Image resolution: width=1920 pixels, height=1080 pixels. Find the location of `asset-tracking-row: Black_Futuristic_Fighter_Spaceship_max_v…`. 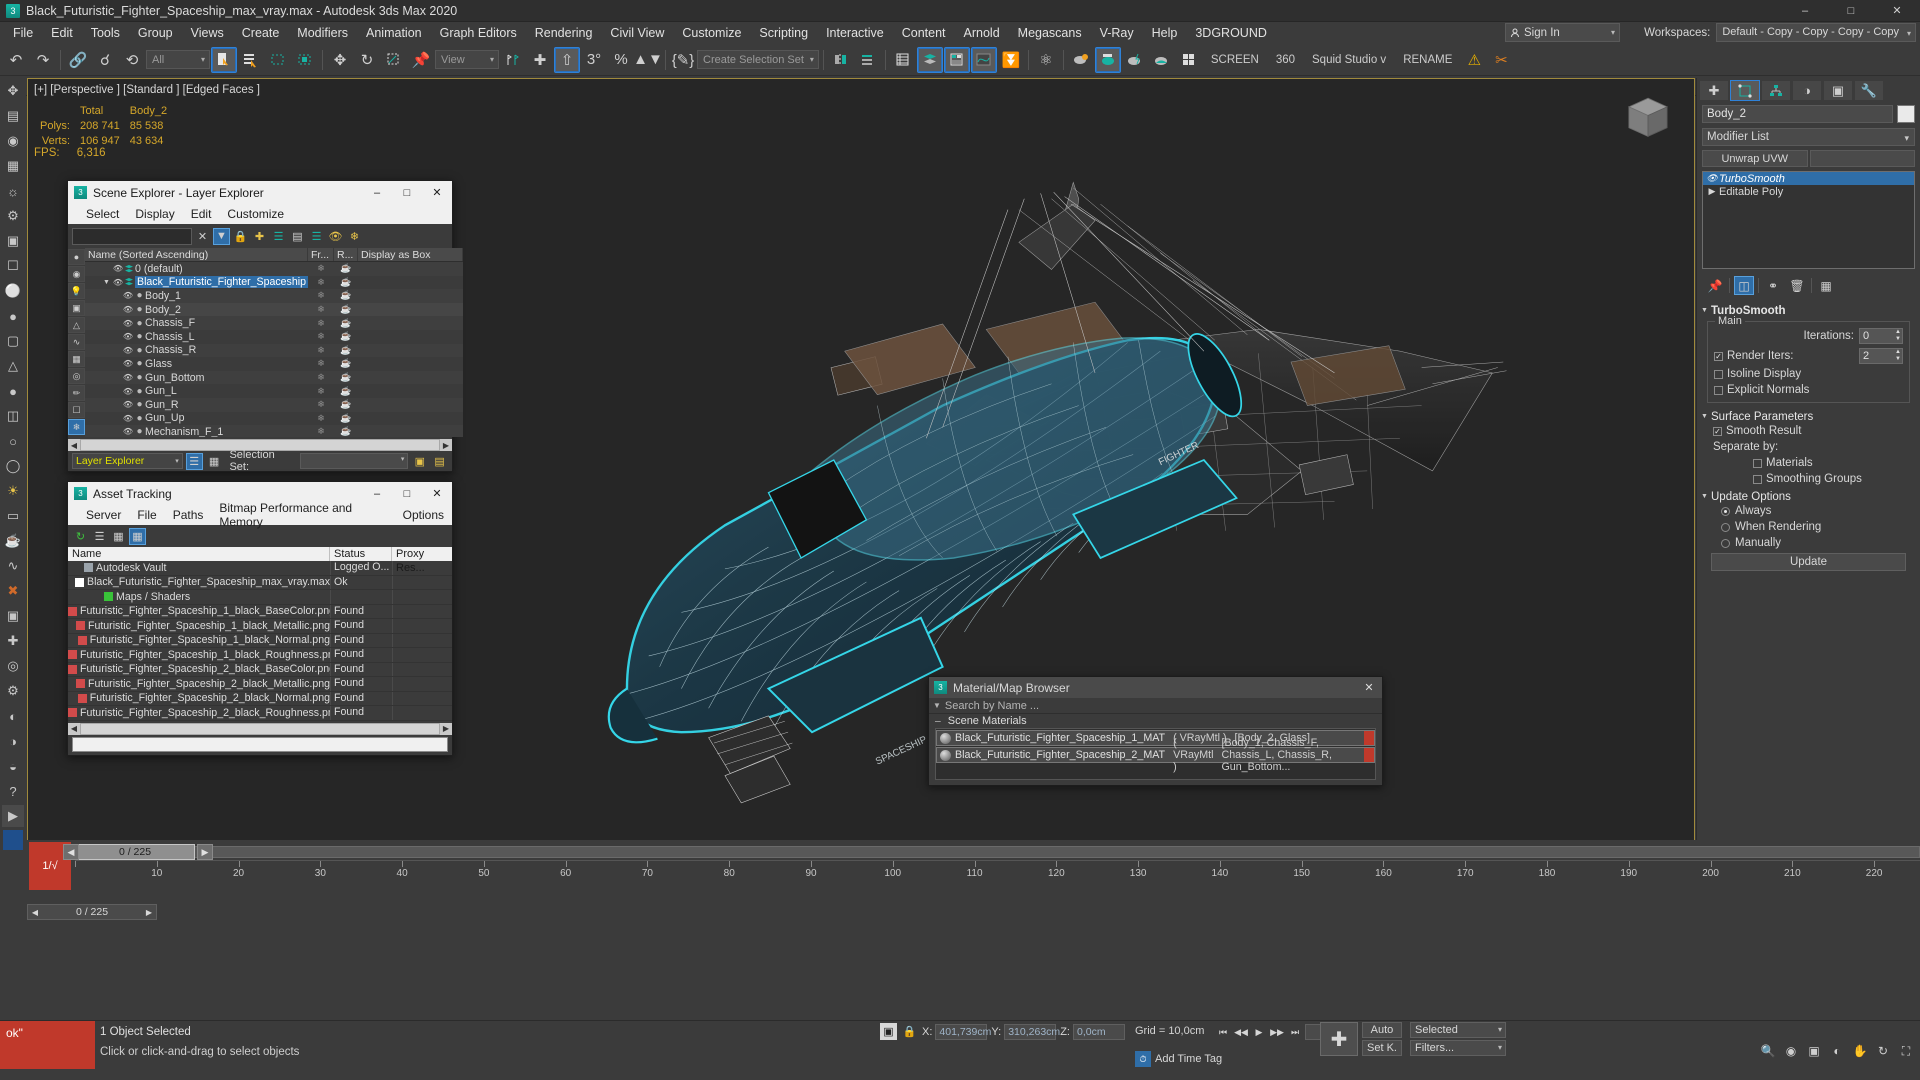

asset-tracking-row: Black_Futuristic_Fighter_Spaceship_max_v… is located at coordinates (260, 582).